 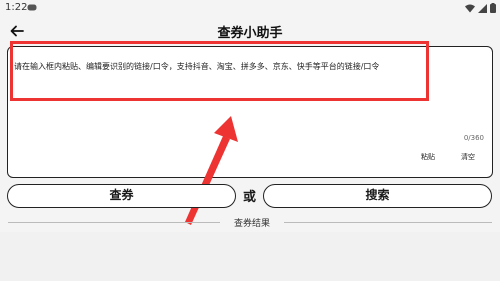 I want to click on clear-button: 清空, so click(x=468, y=157).